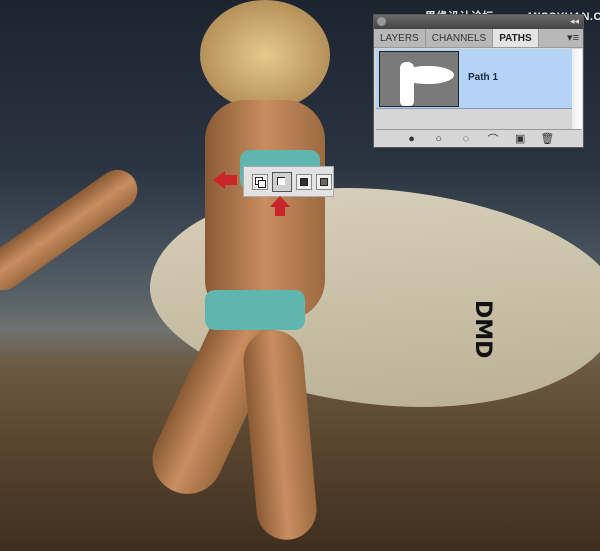  I want to click on panel-tabs: LAYERS CHANNELS PATHS ▾≡, so click(478, 38).